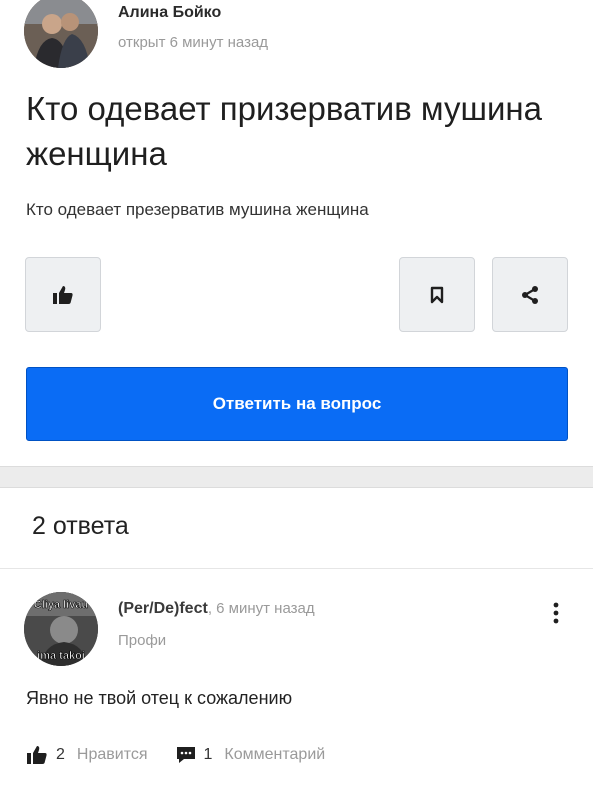 This screenshot has height=800, width=593. I want to click on answer-author-line: (Per/De)fect, 6 минут назад, so click(216, 609).